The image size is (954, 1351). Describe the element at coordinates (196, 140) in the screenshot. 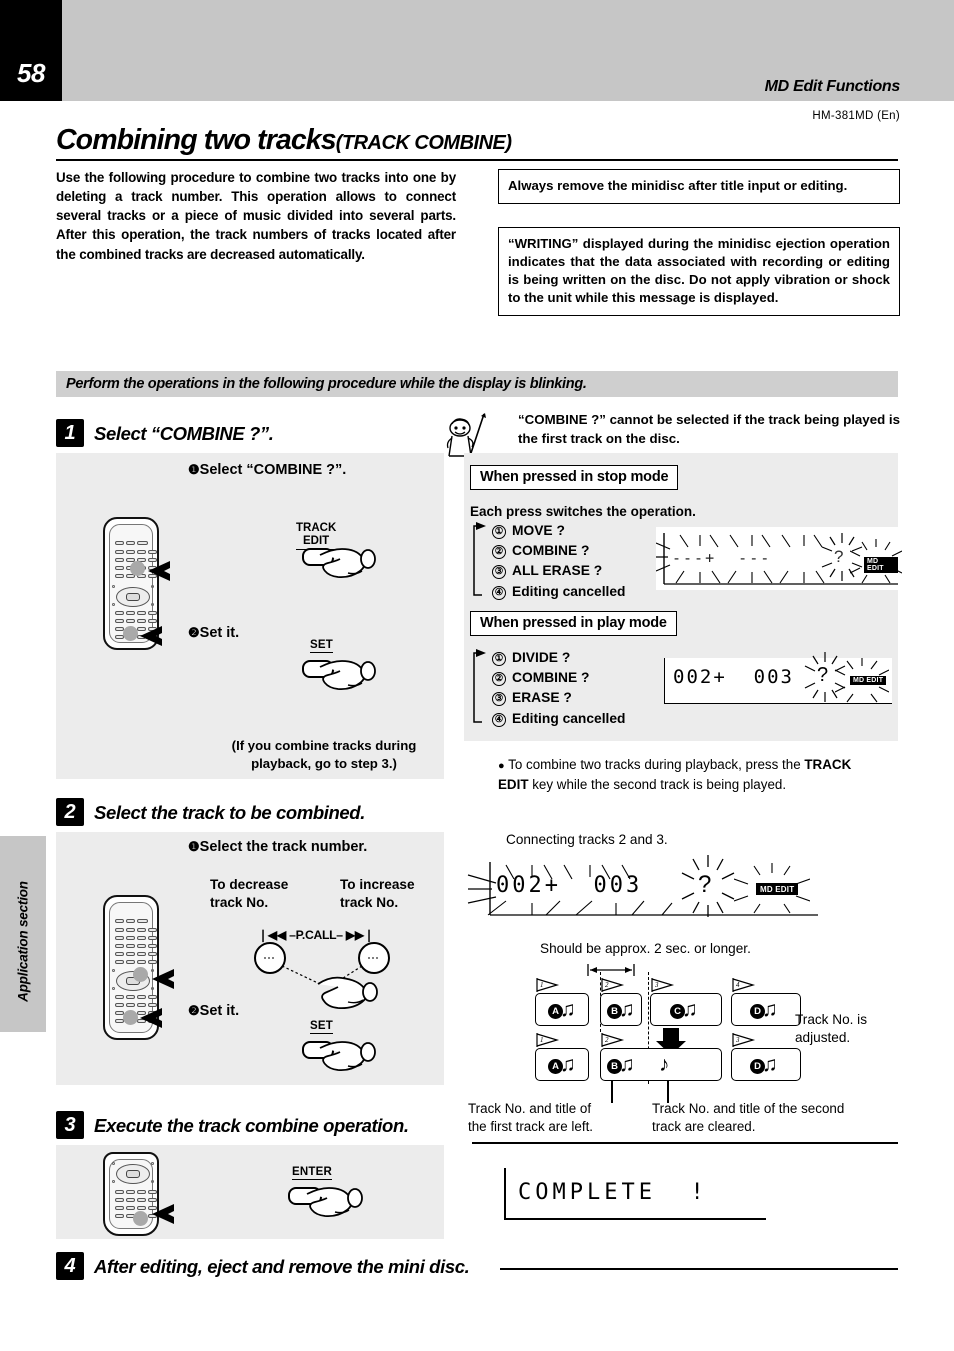

I see `page-title-main: Combining two tracks` at that location.